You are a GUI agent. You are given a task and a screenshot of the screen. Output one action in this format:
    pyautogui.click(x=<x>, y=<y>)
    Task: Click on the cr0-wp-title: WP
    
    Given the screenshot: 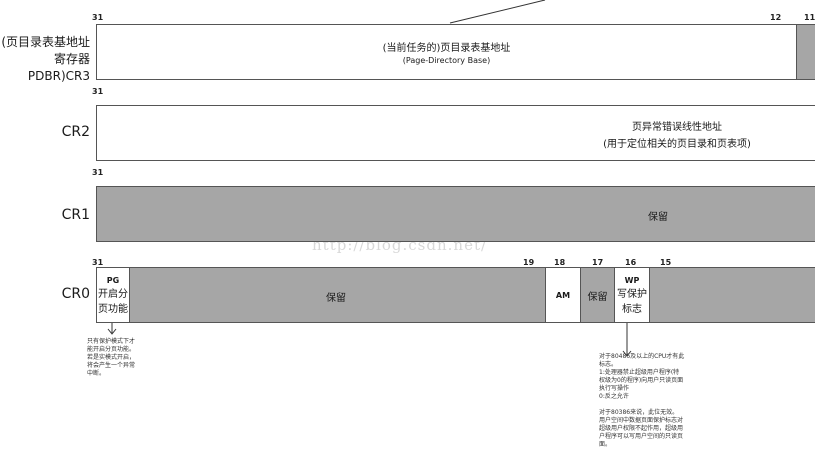 What is the action you would take?
    pyautogui.click(x=632, y=280)
    